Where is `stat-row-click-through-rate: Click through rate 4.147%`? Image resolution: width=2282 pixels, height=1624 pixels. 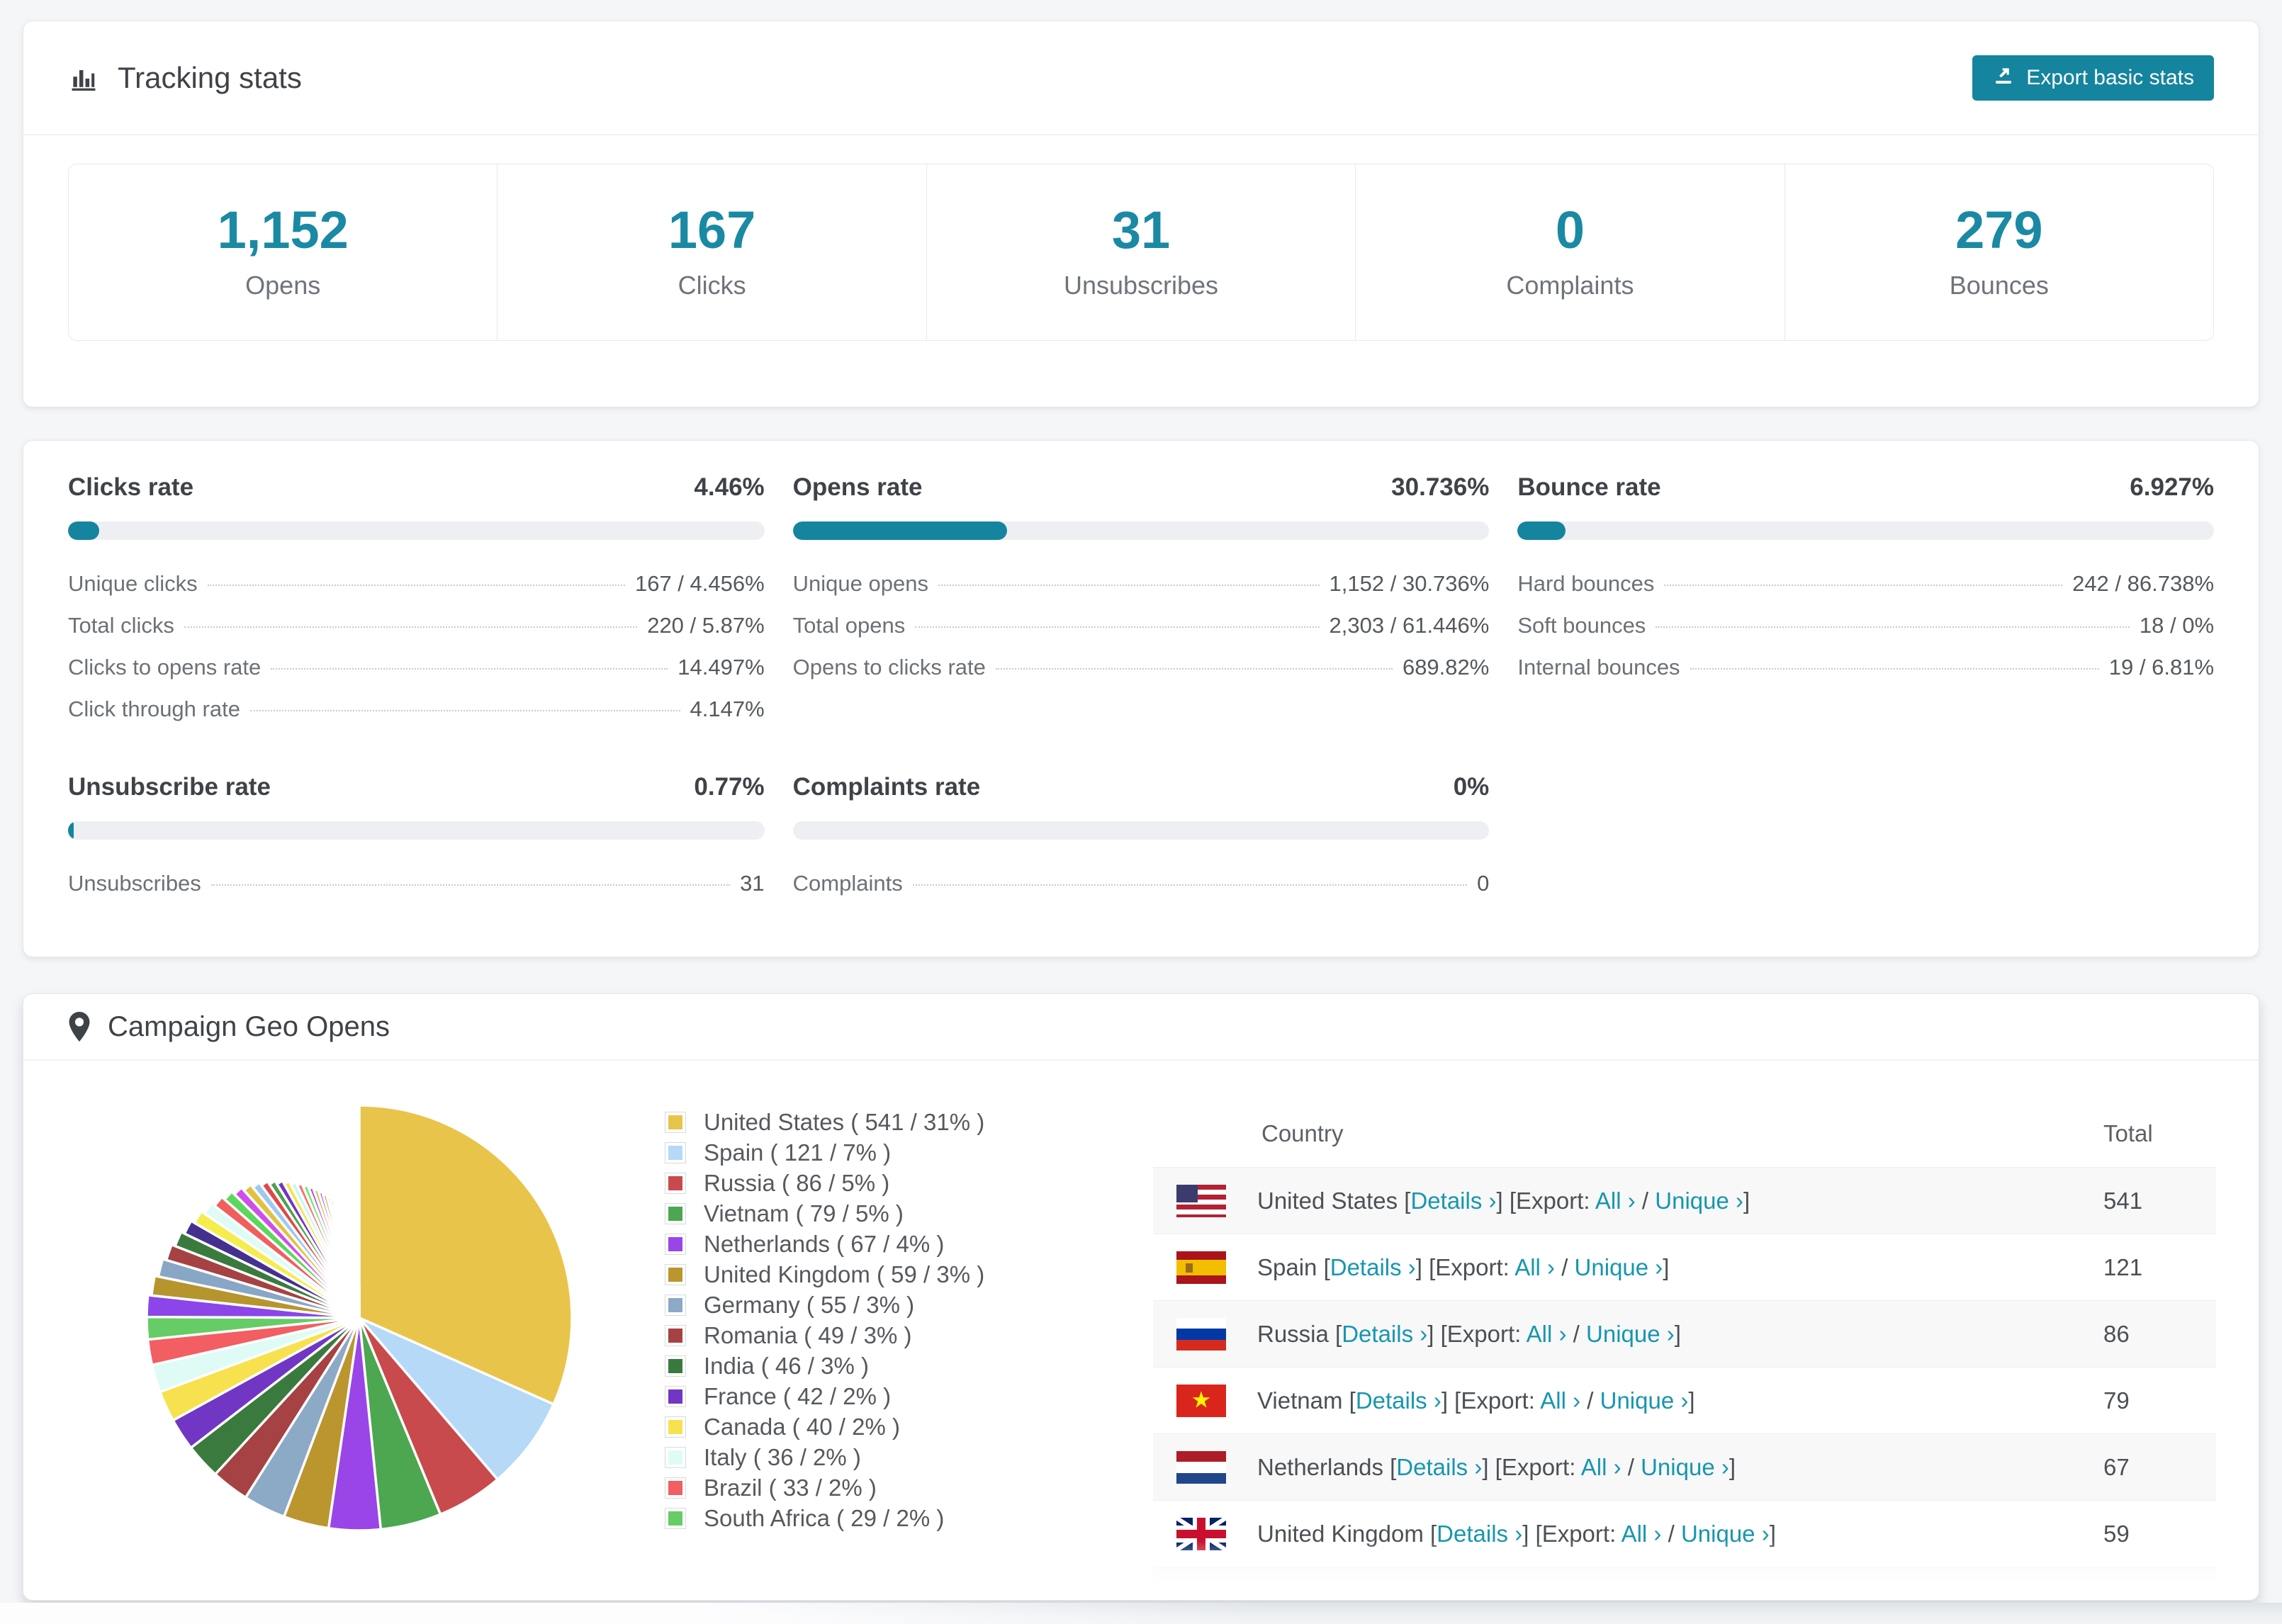 stat-row-click-through-rate: Click through rate 4.147% is located at coordinates (417, 710).